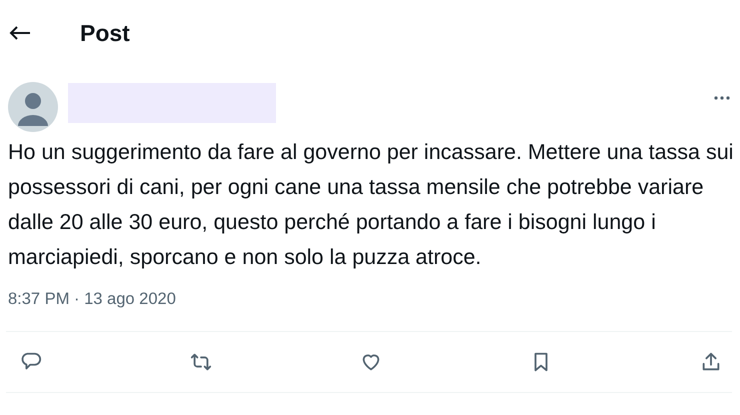 This screenshot has height=415, width=740. Describe the element at coordinates (92, 299) in the screenshot. I see `post-timestamp: 8:37 PM · 13 ago 2020` at that location.